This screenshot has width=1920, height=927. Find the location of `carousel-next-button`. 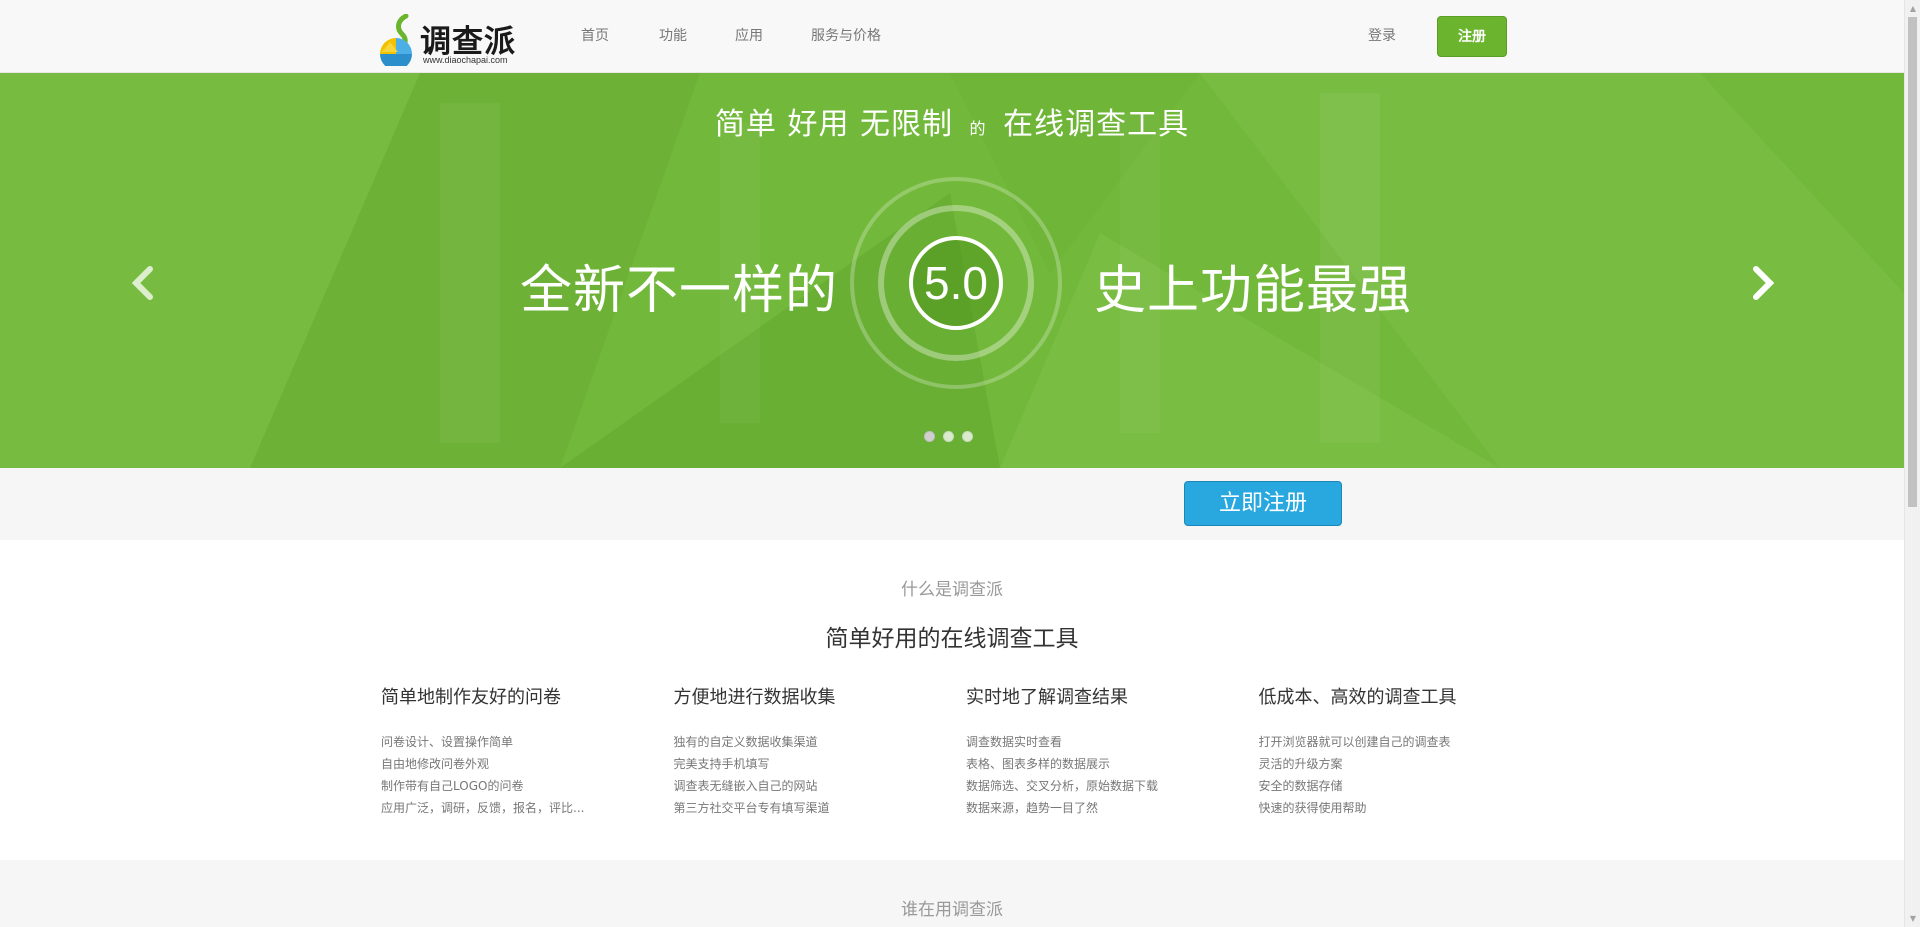

carousel-next-button is located at coordinates (1763, 283).